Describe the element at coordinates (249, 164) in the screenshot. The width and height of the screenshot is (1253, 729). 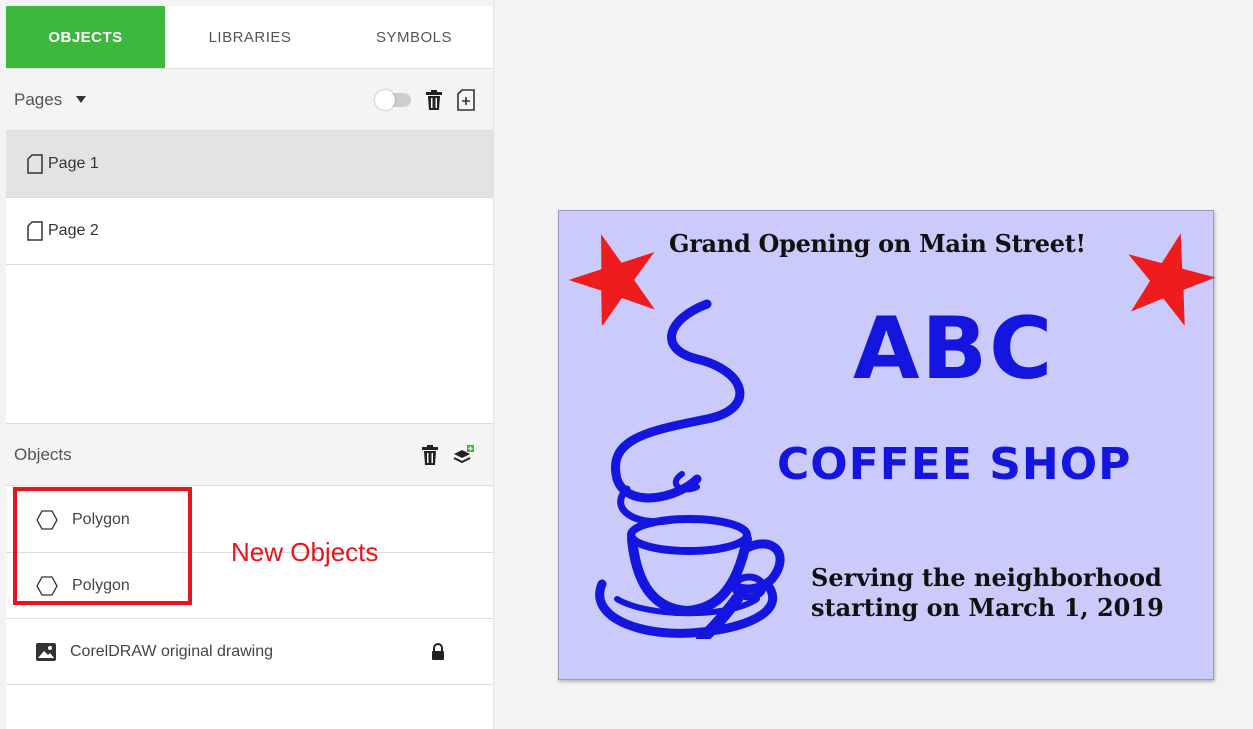
I see `page-list-item: Page 1` at that location.